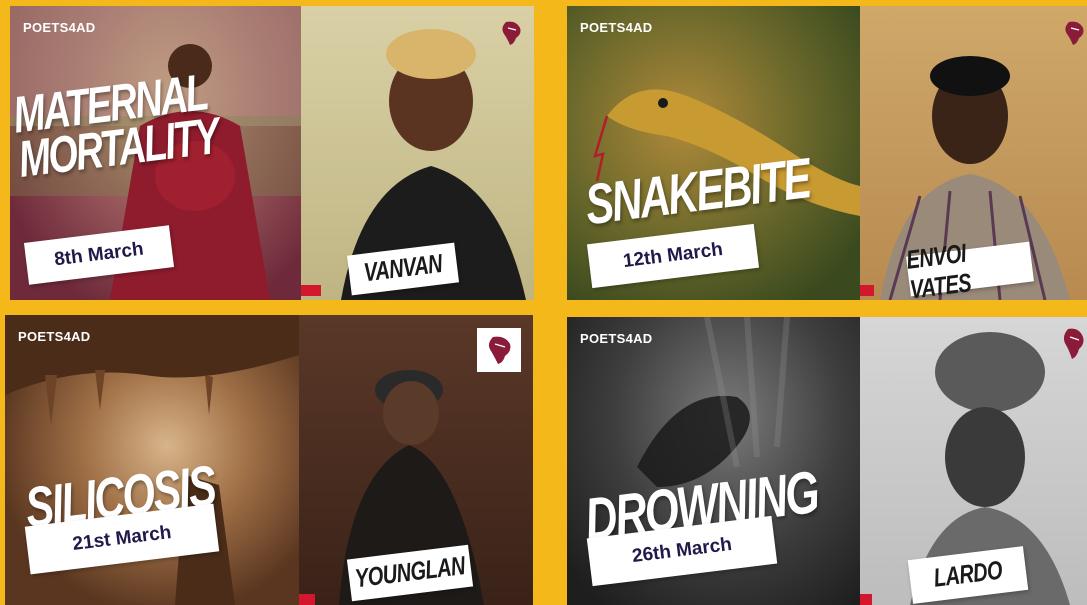  What do you see at coordinates (969, 270) in the screenshot?
I see `poet-name: ENVOI VATES` at bounding box center [969, 270].